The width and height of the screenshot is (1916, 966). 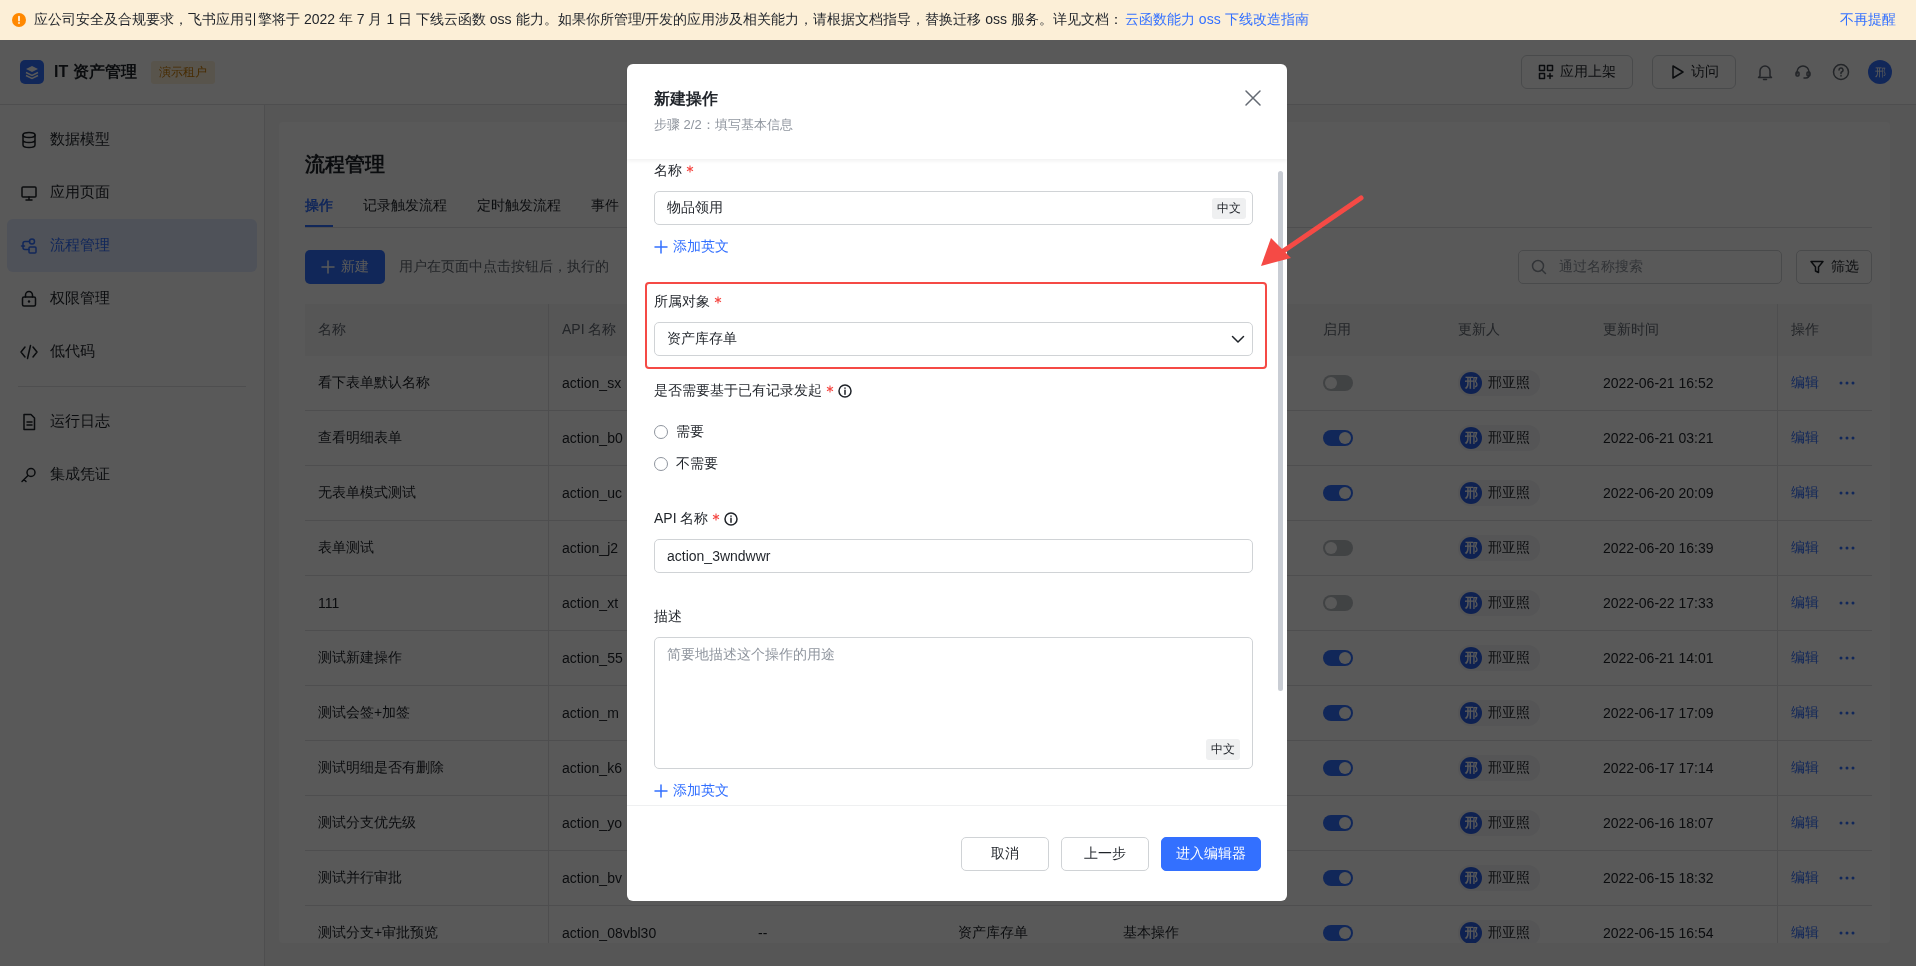 What do you see at coordinates (1765, 72) in the screenshot?
I see `bell-icon` at bounding box center [1765, 72].